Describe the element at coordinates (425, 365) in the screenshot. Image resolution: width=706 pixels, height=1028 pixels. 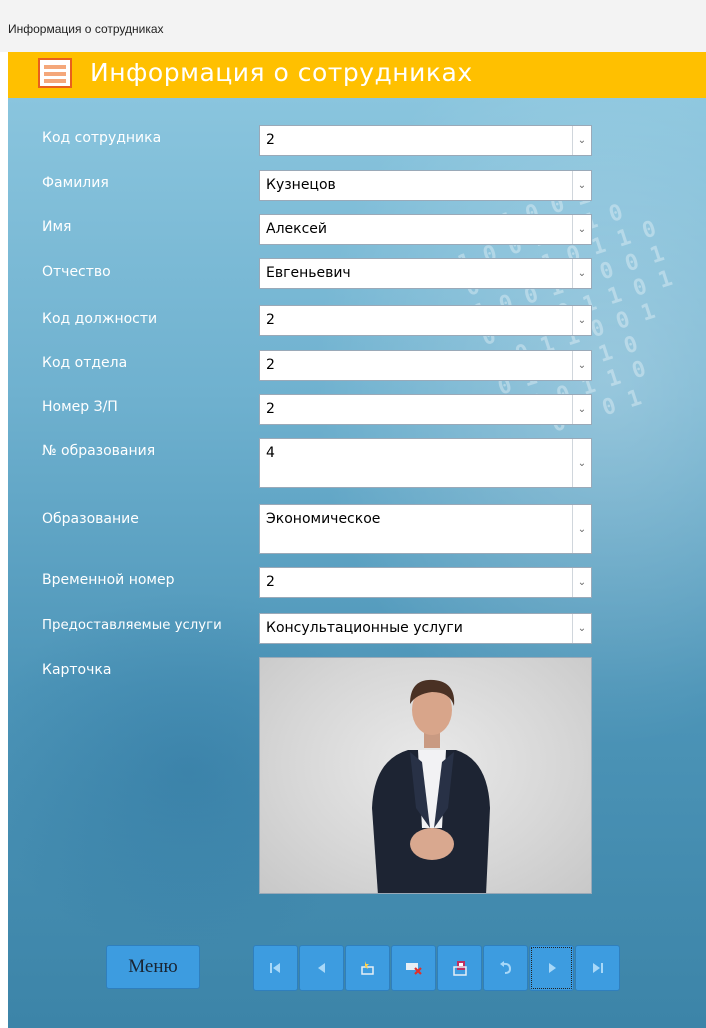
I see `department-id-combo: 2 ⌄` at that location.